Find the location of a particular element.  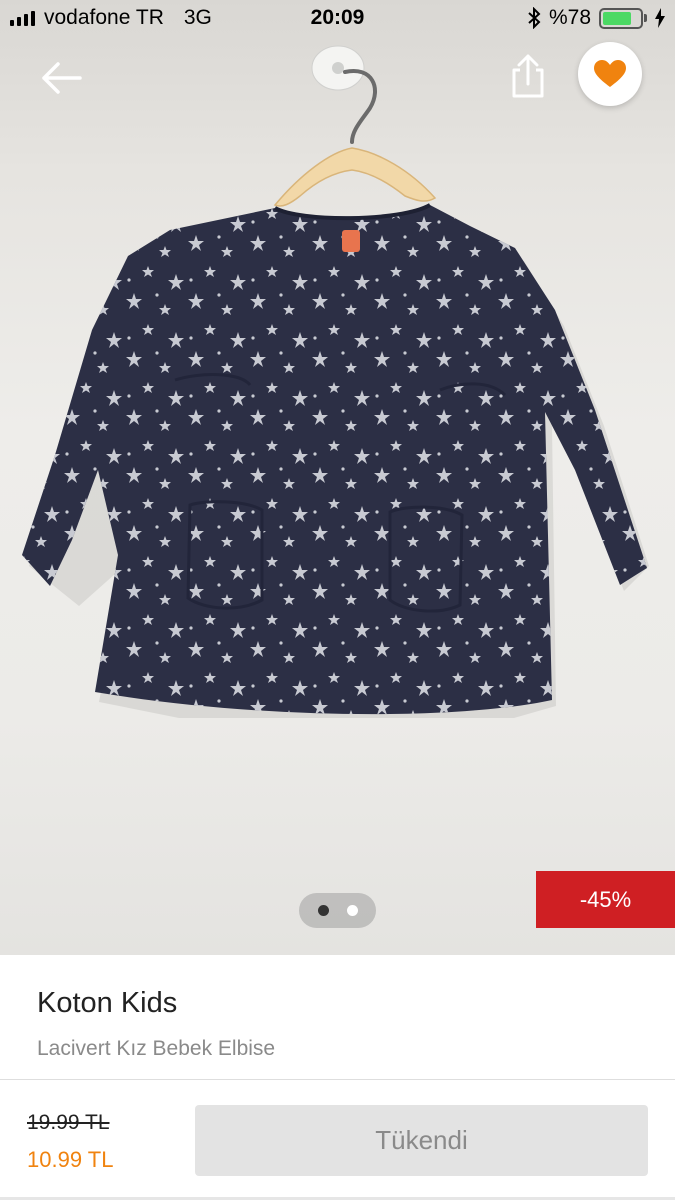

back-button is located at coordinates (63, 78).